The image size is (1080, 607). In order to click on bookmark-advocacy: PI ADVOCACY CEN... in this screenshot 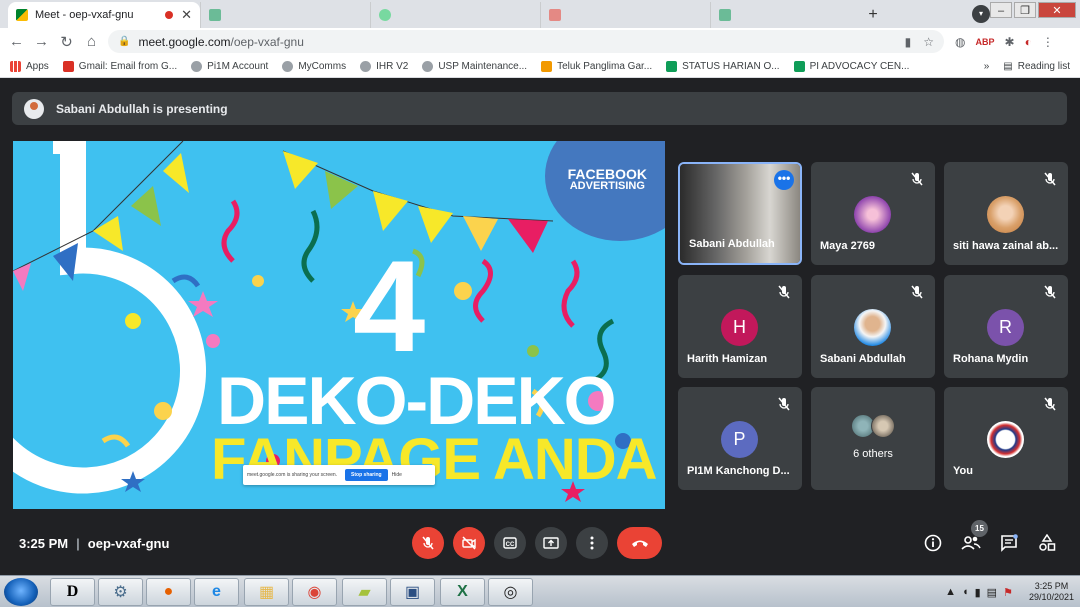, I will do `click(851, 66)`.